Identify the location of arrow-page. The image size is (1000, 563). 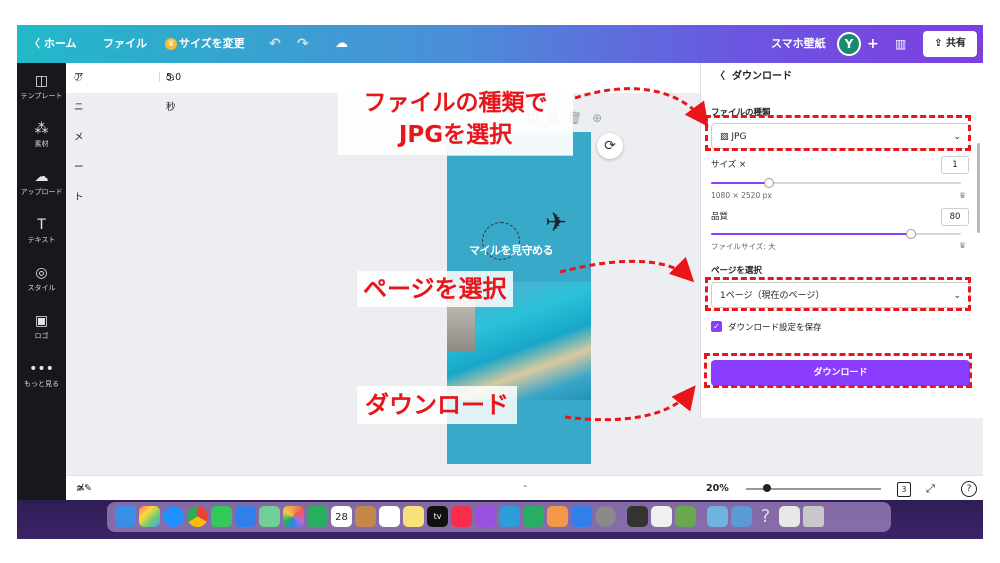
(627, 269).